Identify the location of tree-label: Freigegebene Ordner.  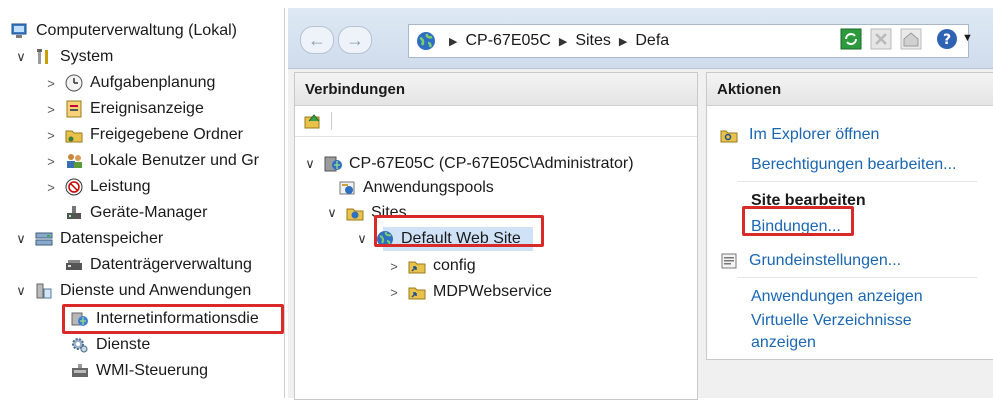
(166, 134).